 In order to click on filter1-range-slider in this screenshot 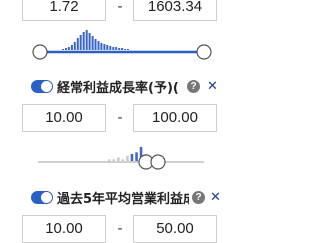, I will do `click(120, 46)`.